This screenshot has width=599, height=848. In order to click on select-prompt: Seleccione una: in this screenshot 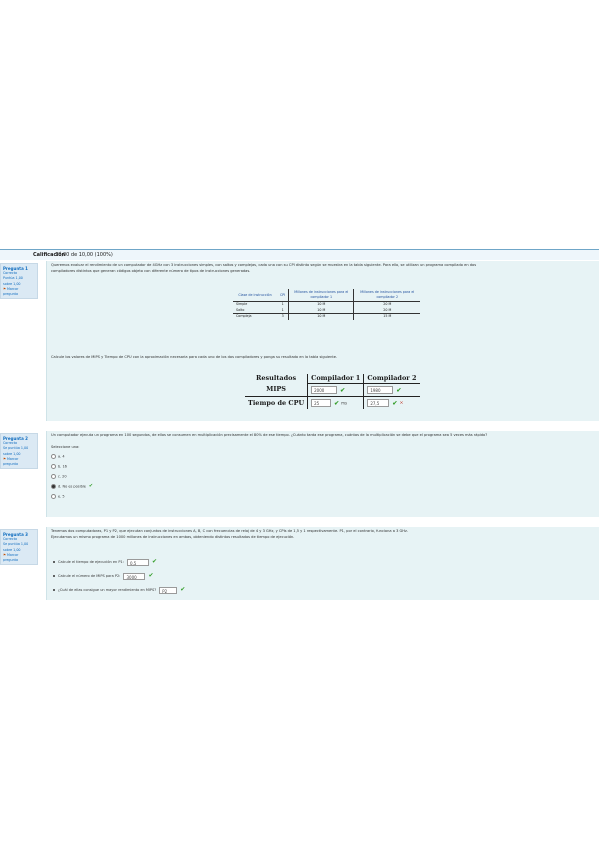, I will do `click(65, 447)`.